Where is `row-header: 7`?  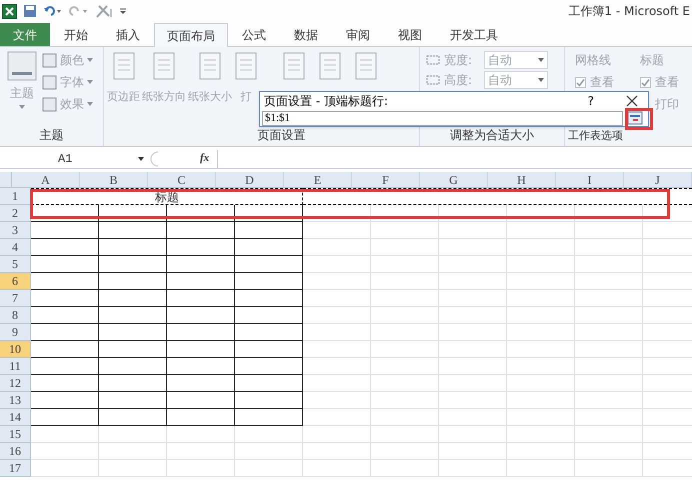 row-header: 7 is located at coordinates (15, 298).